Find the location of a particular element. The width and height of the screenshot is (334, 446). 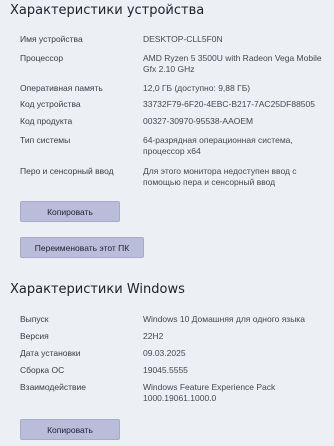

spec-label: Выпуск is located at coordinates (34, 319).